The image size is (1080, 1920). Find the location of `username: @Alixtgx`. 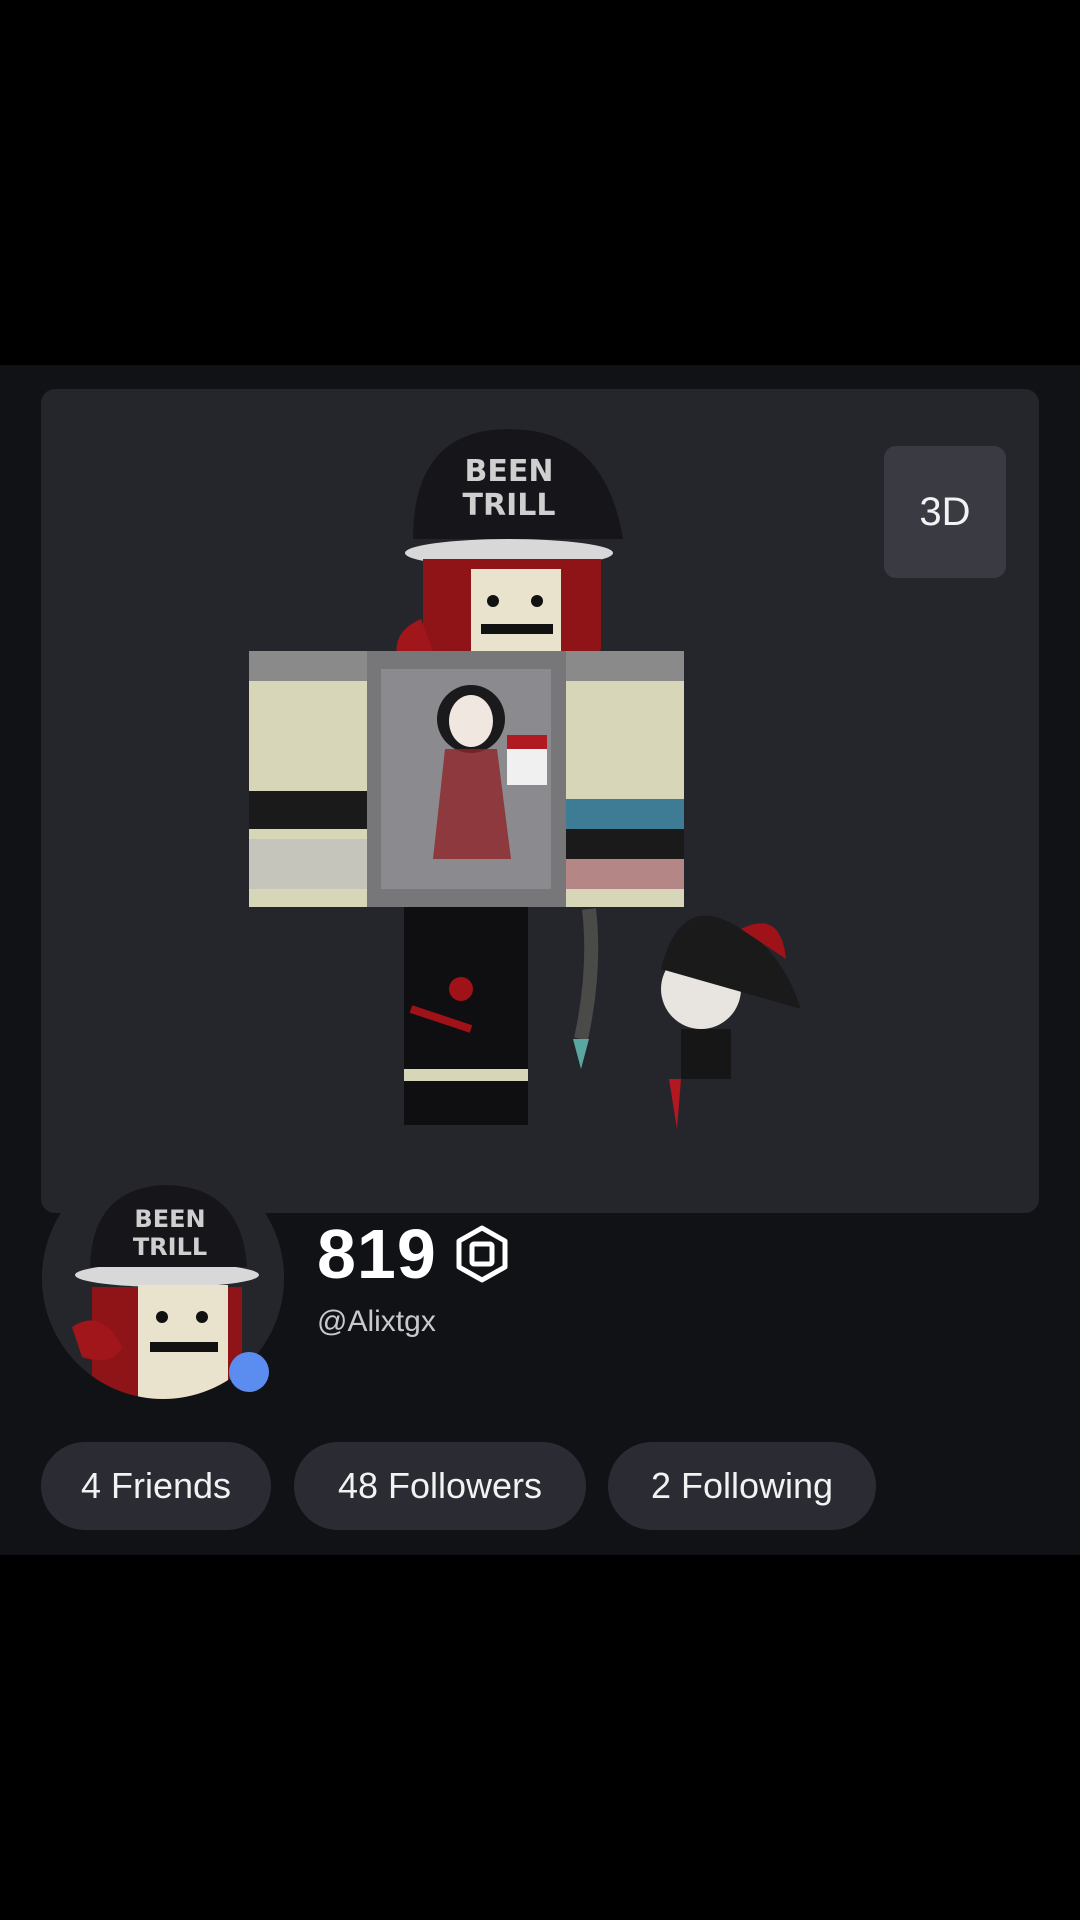

username: @Alixtgx is located at coordinates (376, 1321).